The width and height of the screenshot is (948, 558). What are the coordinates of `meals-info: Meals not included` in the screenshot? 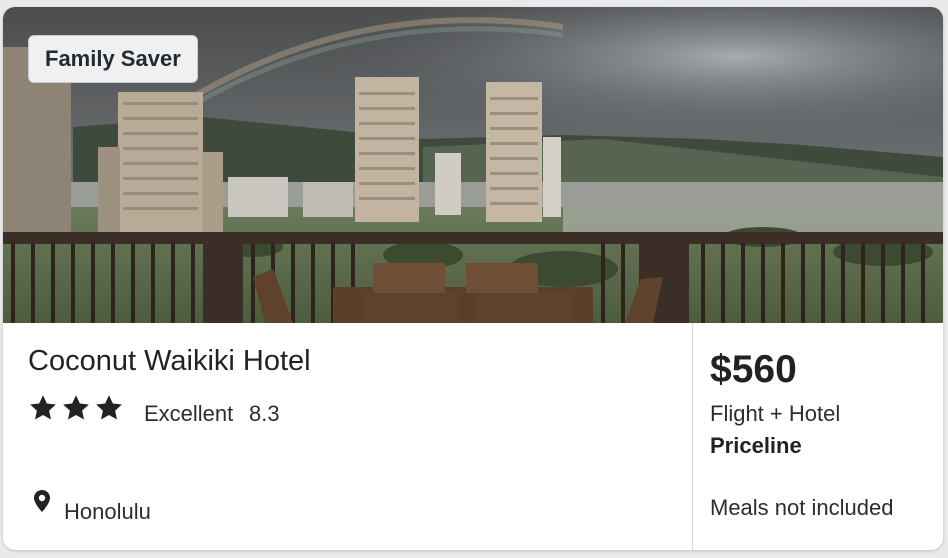 It's located at (802, 507).